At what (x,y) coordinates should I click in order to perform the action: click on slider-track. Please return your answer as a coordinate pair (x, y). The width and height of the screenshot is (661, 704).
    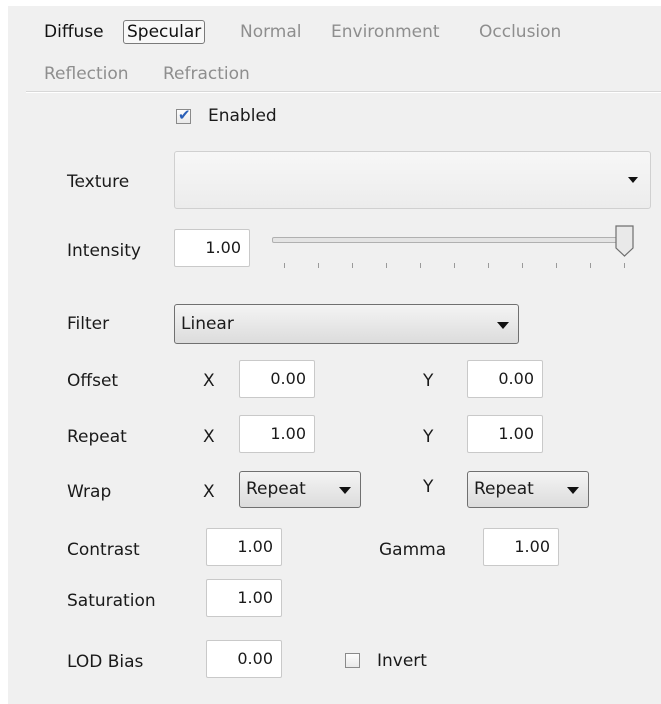
    Looking at the image, I should click on (452, 240).